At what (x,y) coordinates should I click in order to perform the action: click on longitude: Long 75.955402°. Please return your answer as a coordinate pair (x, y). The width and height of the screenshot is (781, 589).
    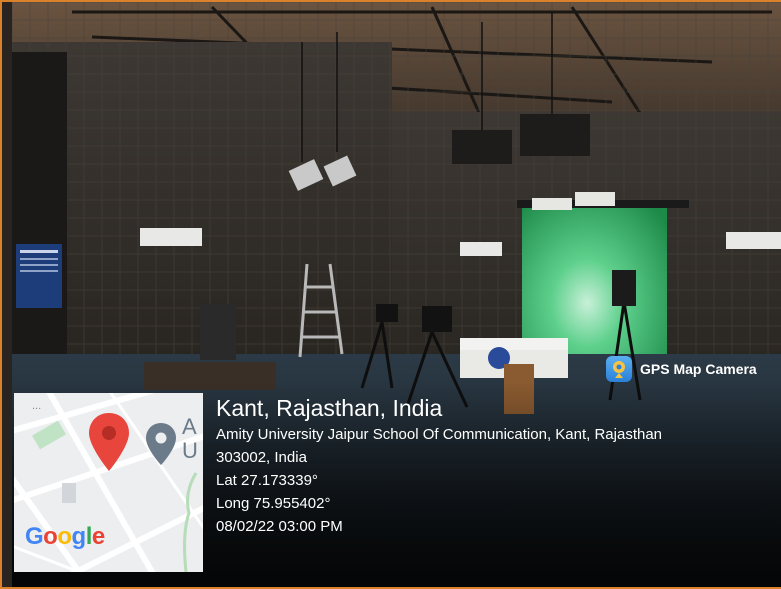
    Looking at the image, I should click on (273, 503).